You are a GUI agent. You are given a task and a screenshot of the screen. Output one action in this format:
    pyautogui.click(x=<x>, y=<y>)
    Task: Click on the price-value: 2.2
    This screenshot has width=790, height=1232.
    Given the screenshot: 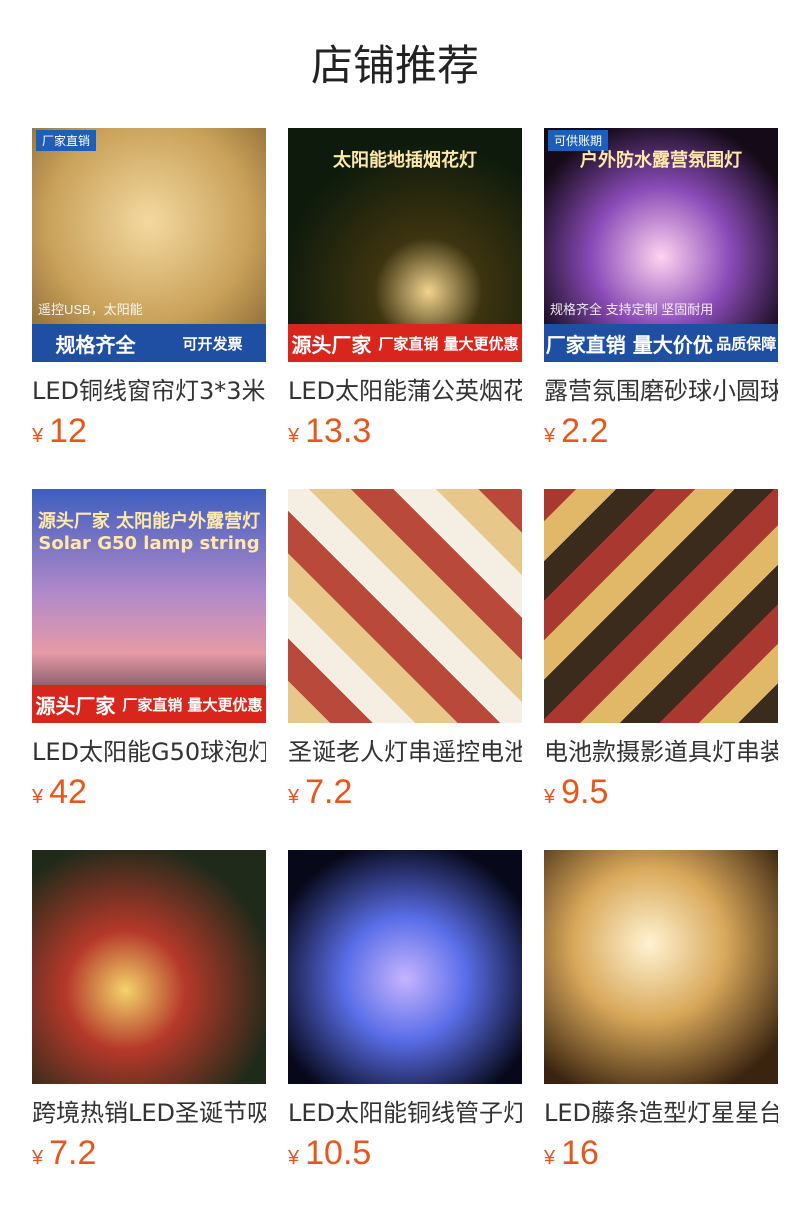 What is the action you would take?
    pyautogui.click(x=585, y=431)
    